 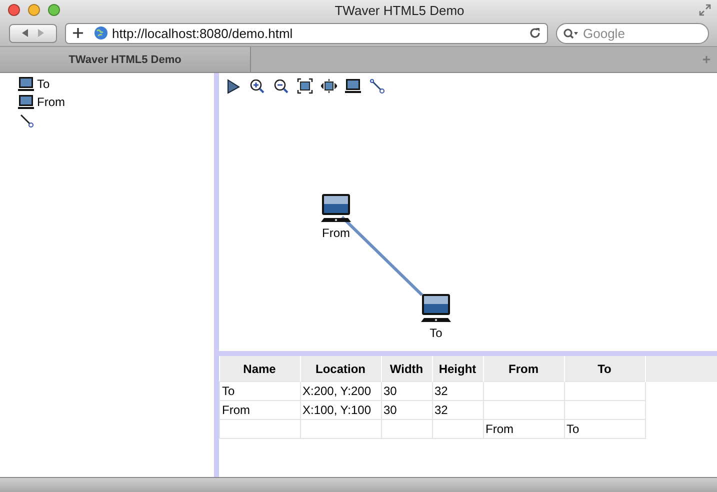 I want to click on minimize-button, so click(x=34, y=10).